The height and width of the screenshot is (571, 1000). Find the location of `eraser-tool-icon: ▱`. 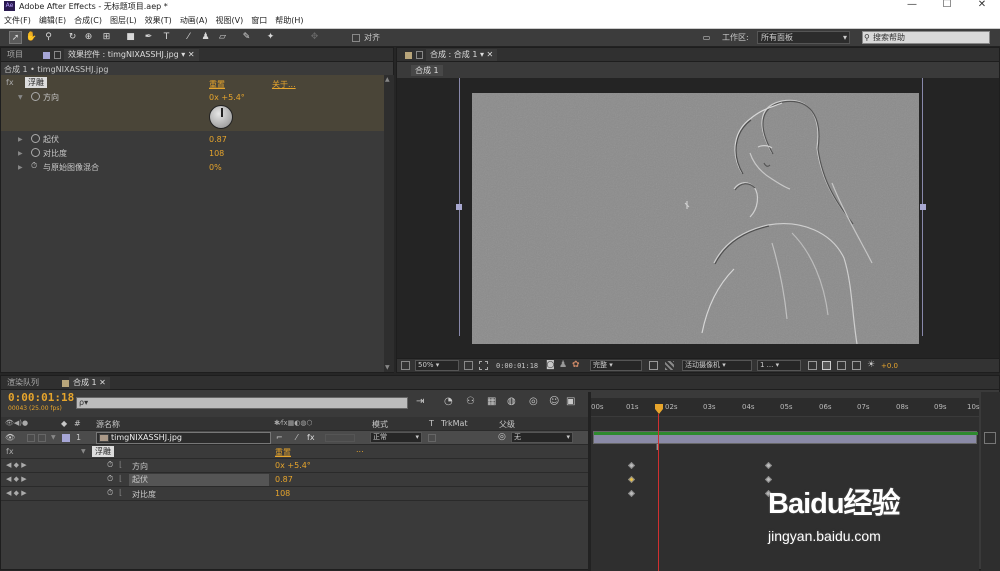

eraser-tool-icon: ▱ is located at coordinates (222, 37).